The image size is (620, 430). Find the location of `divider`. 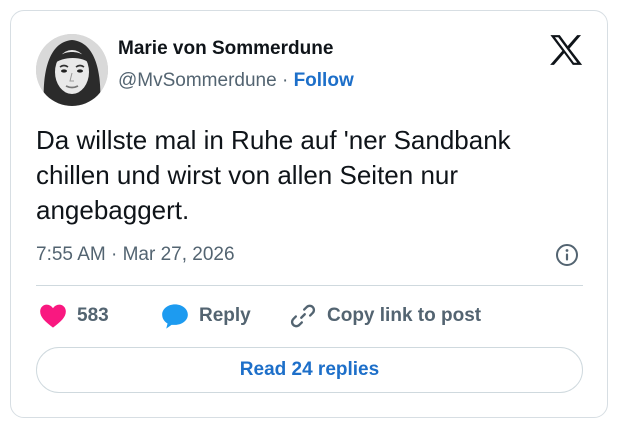

divider is located at coordinates (309, 285).